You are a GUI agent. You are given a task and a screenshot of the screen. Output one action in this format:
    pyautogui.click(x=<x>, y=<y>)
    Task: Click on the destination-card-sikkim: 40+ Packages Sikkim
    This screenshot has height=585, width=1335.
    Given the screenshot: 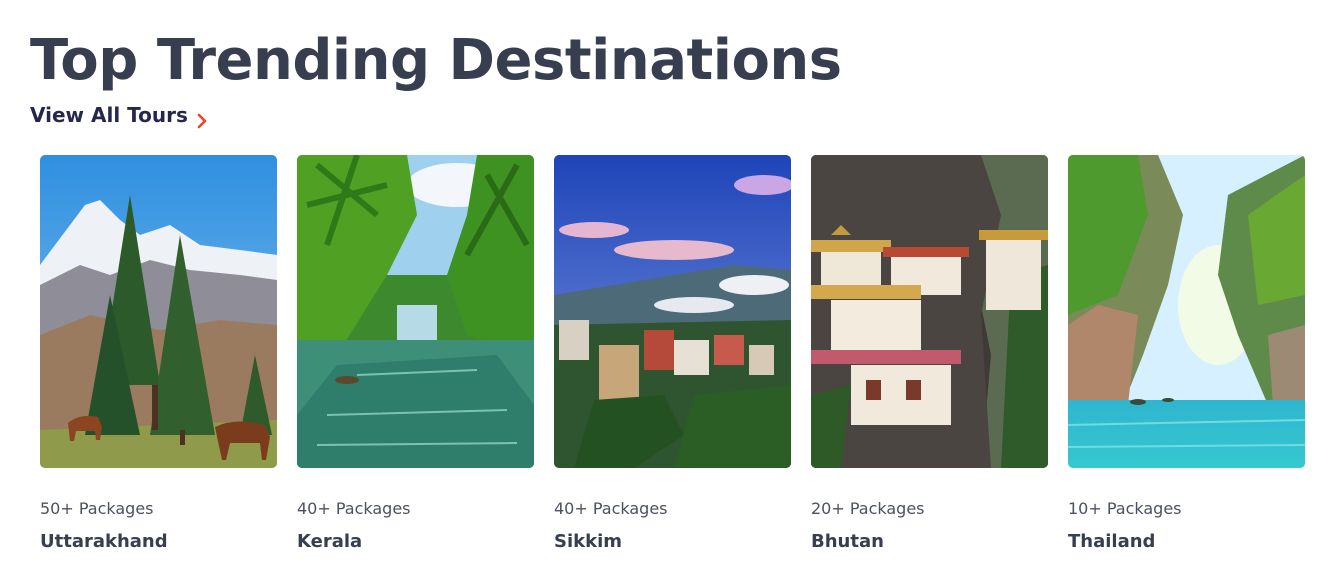 What is the action you would take?
    pyautogui.click(x=672, y=354)
    